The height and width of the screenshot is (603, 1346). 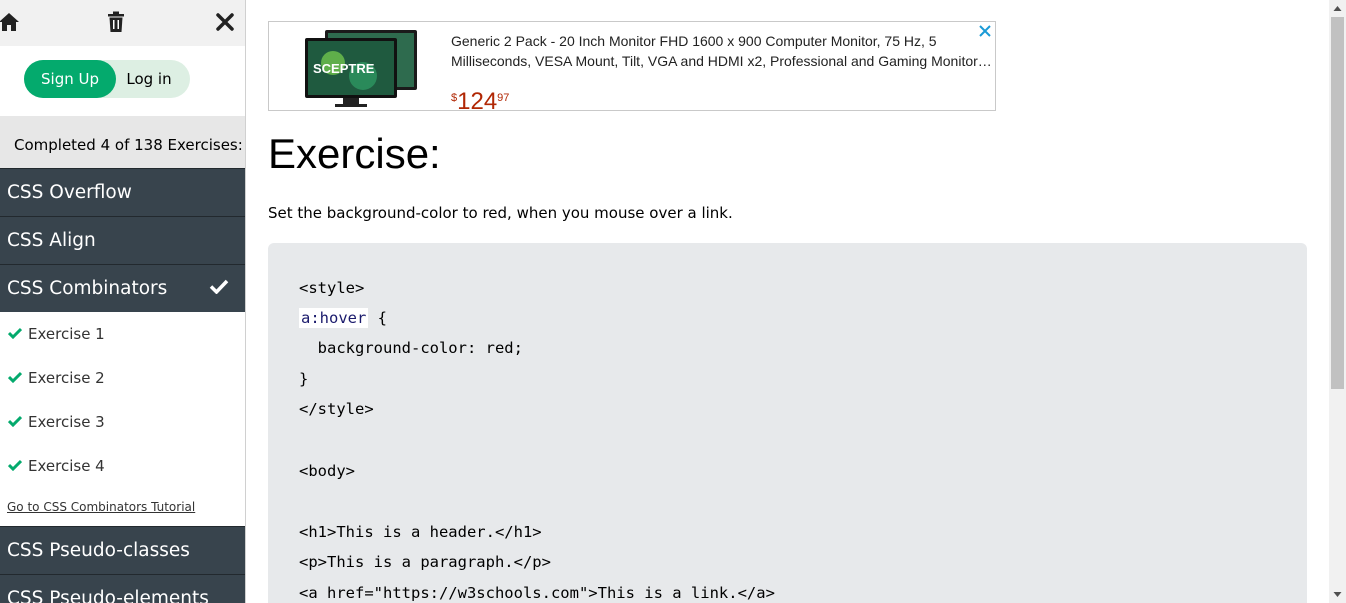 What do you see at coordinates (344, 68) in the screenshot?
I see `ad-brand-text: SCEPTRE` at bounding box center [344, 68].